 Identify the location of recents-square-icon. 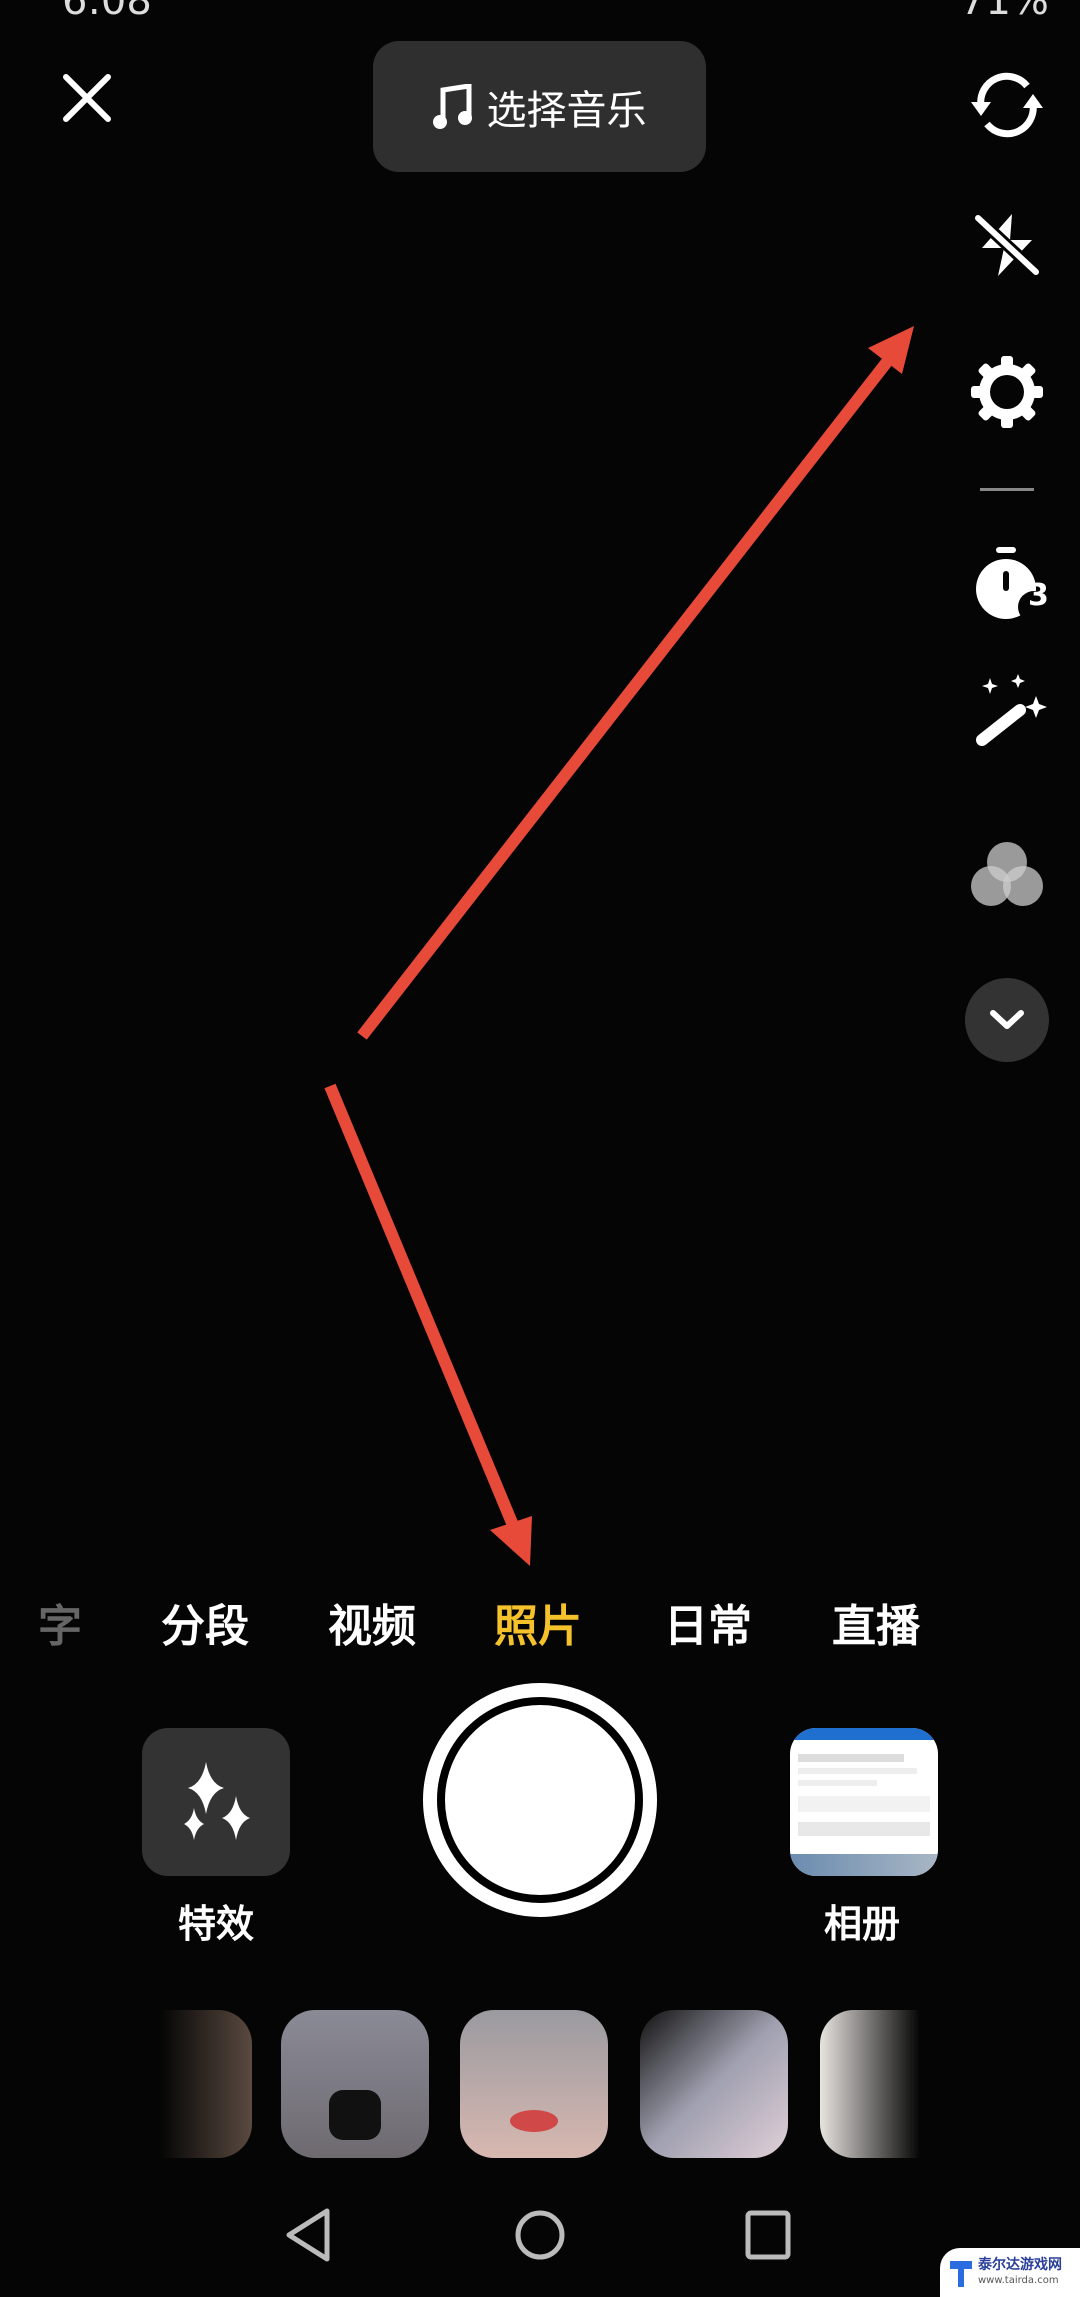
(768, 2235).